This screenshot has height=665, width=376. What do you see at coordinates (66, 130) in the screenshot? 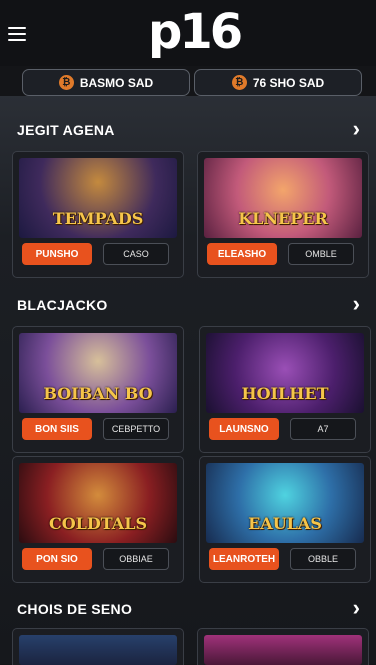
I see `section-title-1: JEGIT AGENA` at bounding box center [66, 130].